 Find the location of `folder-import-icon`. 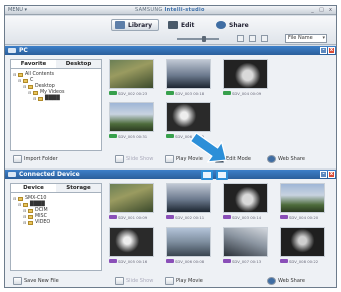

folder-import-icon is located at coordinates (17, 159).